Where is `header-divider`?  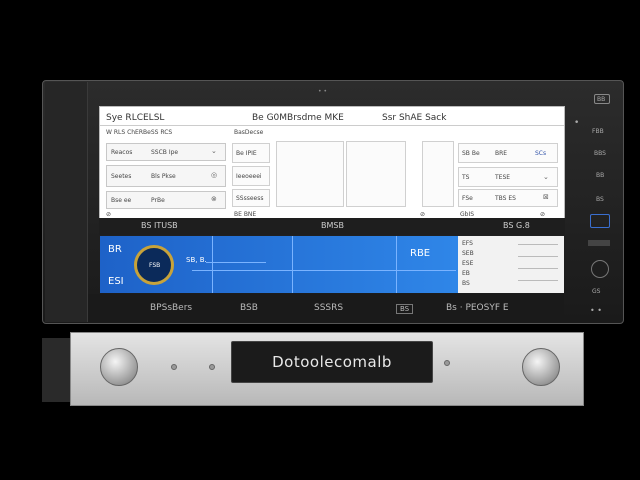
header-divider is located at coordinates (332, 125).